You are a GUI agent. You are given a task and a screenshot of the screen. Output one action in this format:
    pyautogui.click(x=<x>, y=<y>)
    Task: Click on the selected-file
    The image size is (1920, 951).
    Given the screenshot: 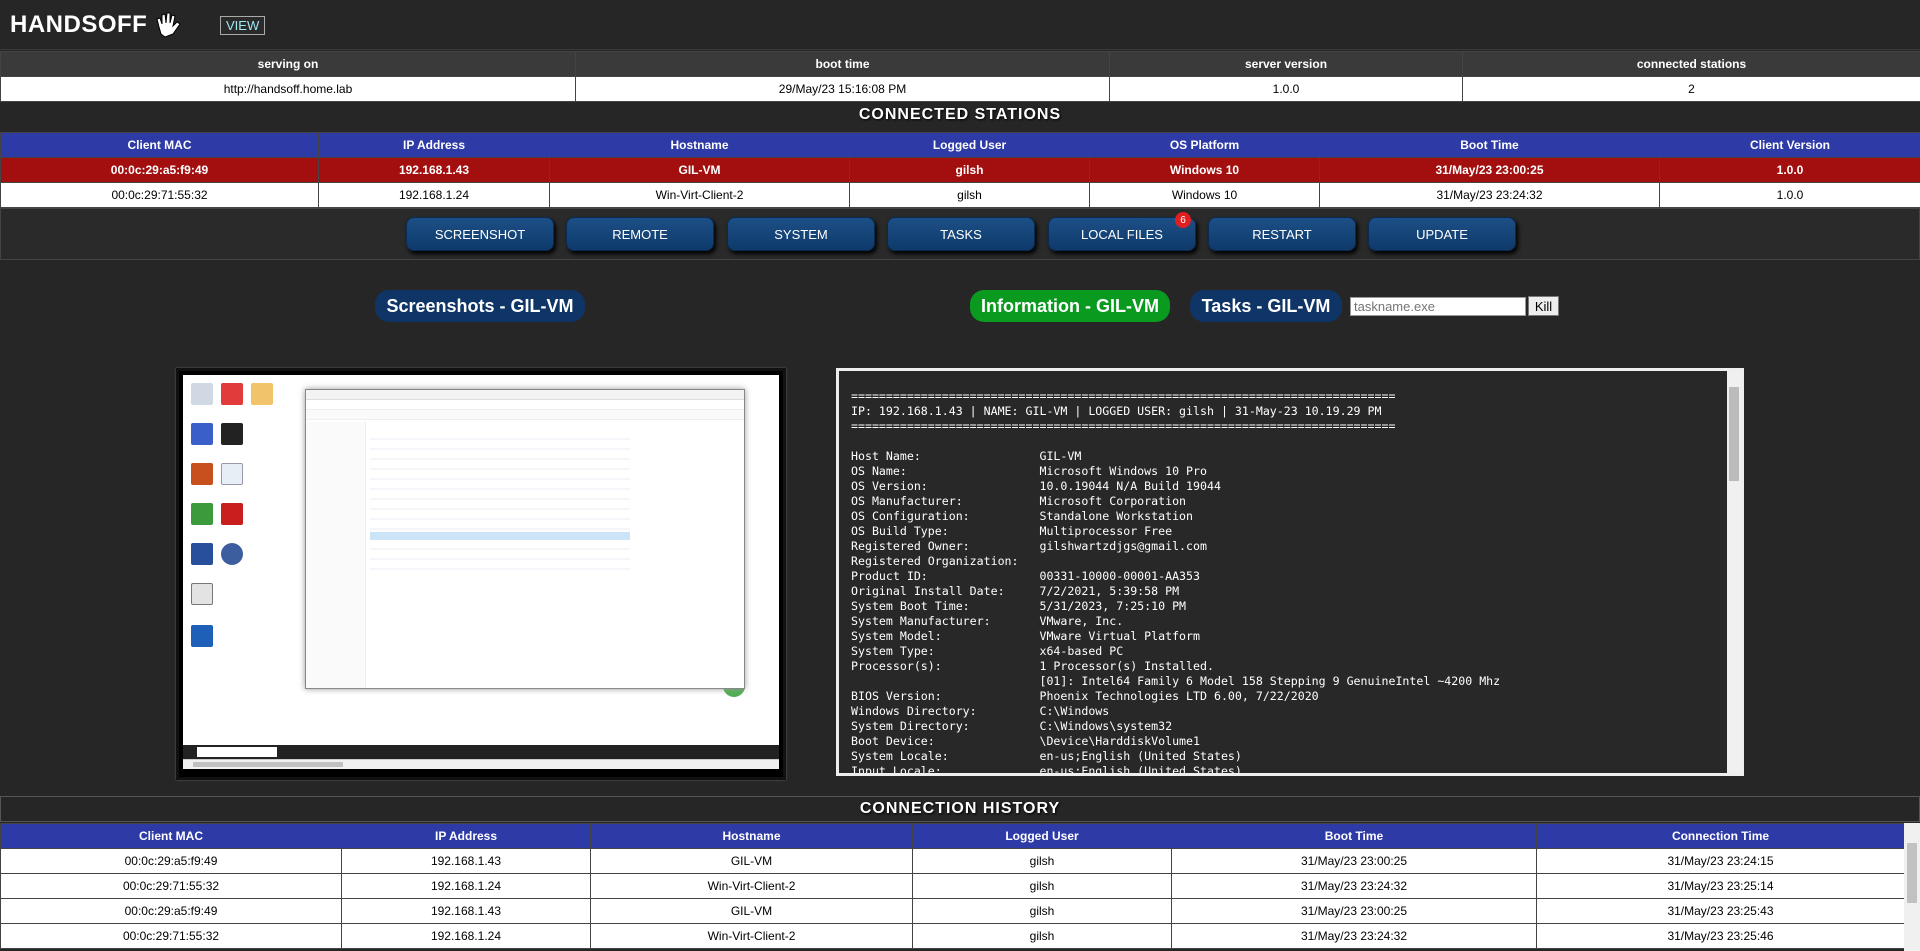 What is the action you would take?
    pyautogui.click(x=500, y=536)
    